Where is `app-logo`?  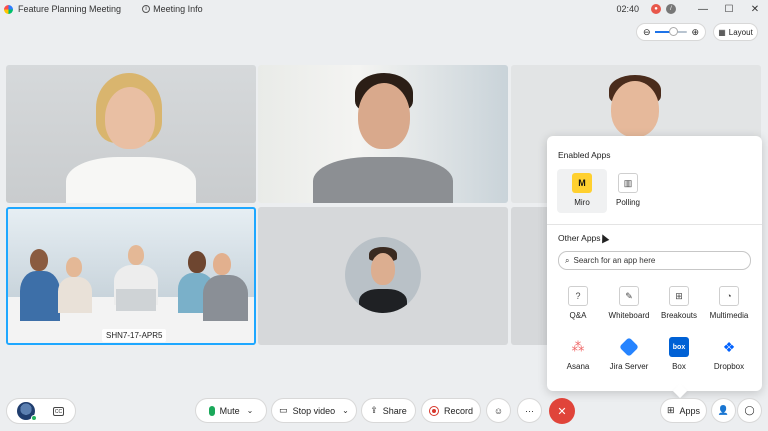 app-logo is located at coordinates (8, 9).